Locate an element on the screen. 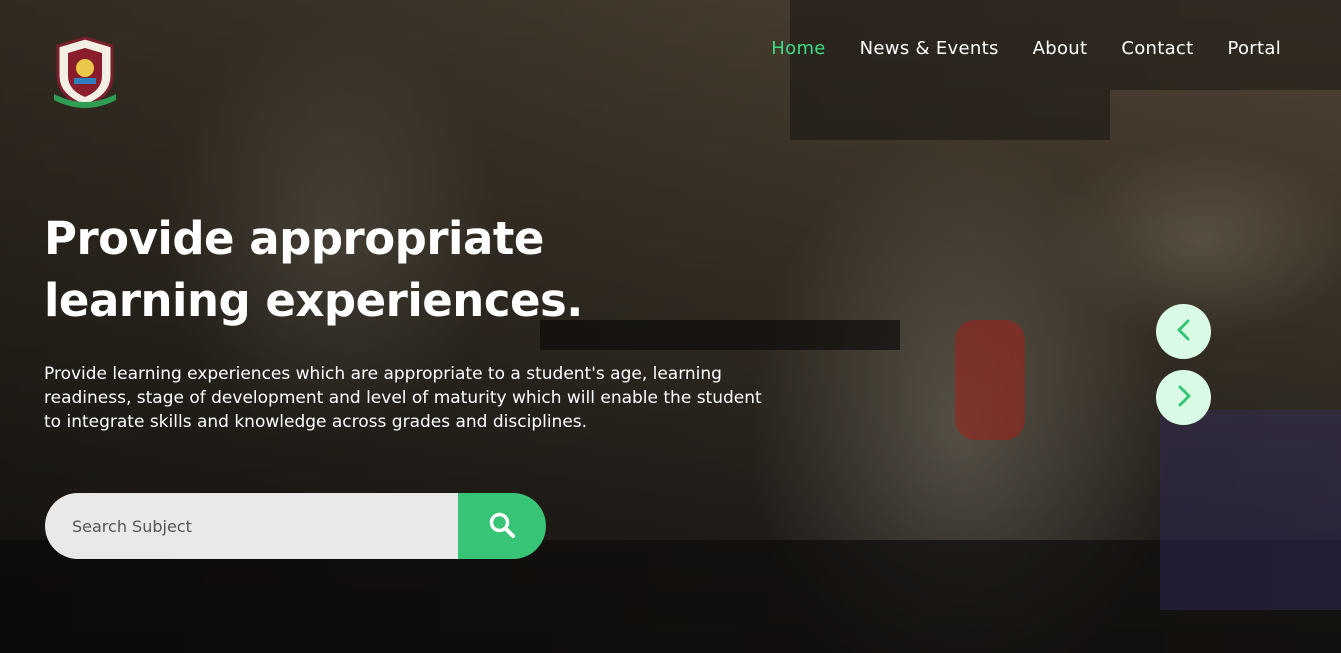 The height and width of the screenshot is (653, 1341). chevron-left-icon is located at coordinates (1184, 331).